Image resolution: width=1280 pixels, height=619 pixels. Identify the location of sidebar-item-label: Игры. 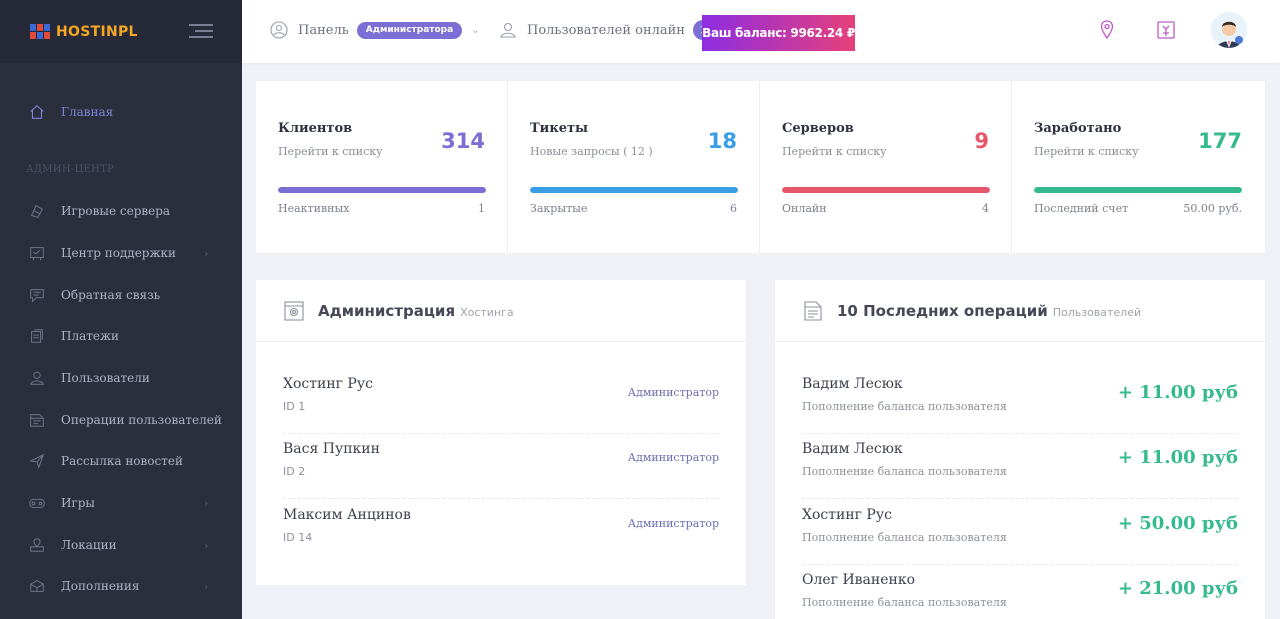
(78, 503).